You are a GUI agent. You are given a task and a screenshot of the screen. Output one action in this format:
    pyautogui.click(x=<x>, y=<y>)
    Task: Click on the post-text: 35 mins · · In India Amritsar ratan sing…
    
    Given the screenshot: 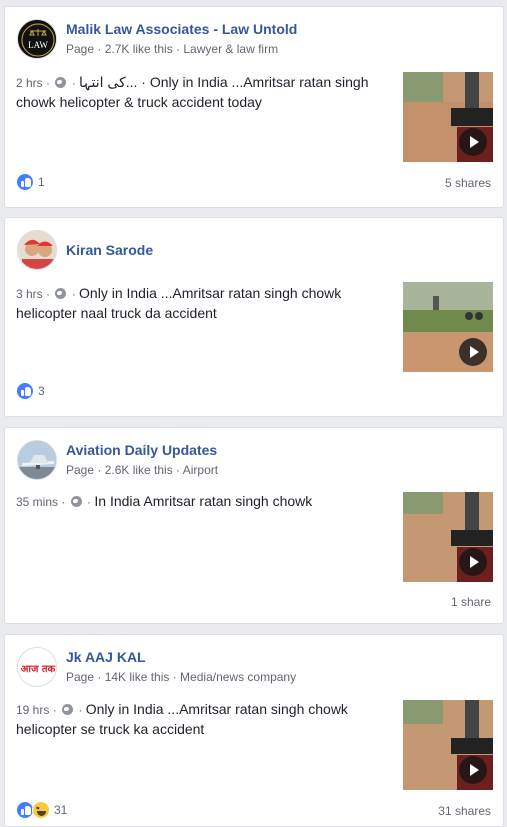 What is the action you would take?
    pyautogui.click(x=164, y=501)
    